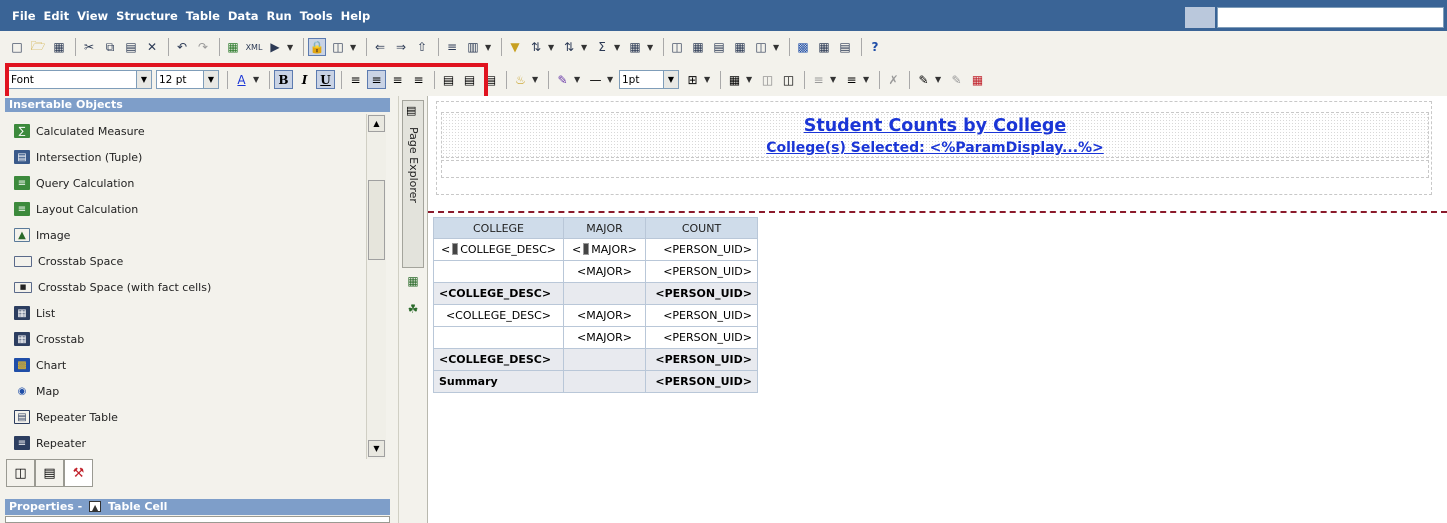 The width and height of the screenshot is (1447, 523). Describe the element at coordinates (935, 126) in the screenshot. I see `report-title: Student Counts by College` at that location.